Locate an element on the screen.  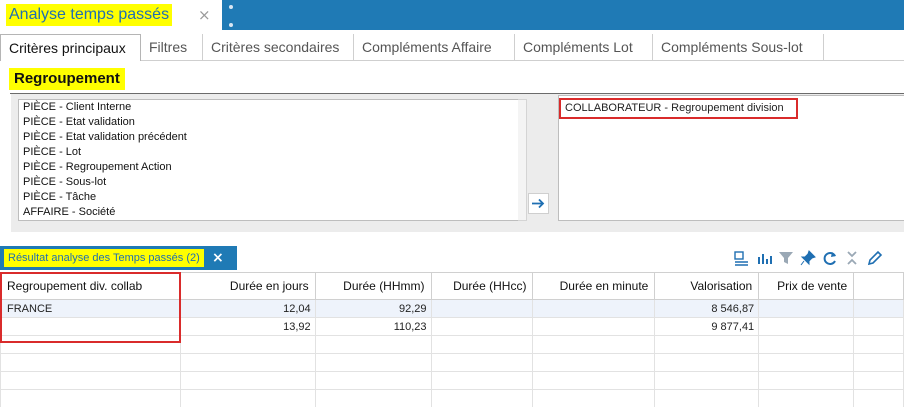
column-header: Valorisation is located at coordinates (707, 286).